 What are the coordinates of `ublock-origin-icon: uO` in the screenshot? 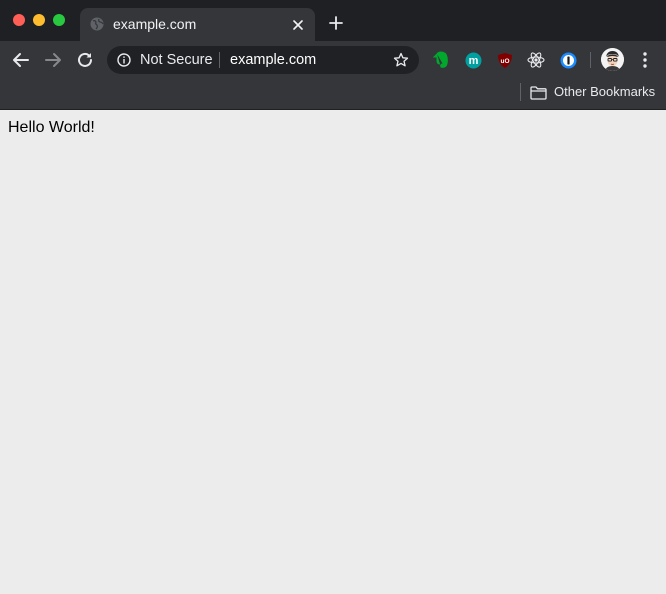 It's located at (505, 60).